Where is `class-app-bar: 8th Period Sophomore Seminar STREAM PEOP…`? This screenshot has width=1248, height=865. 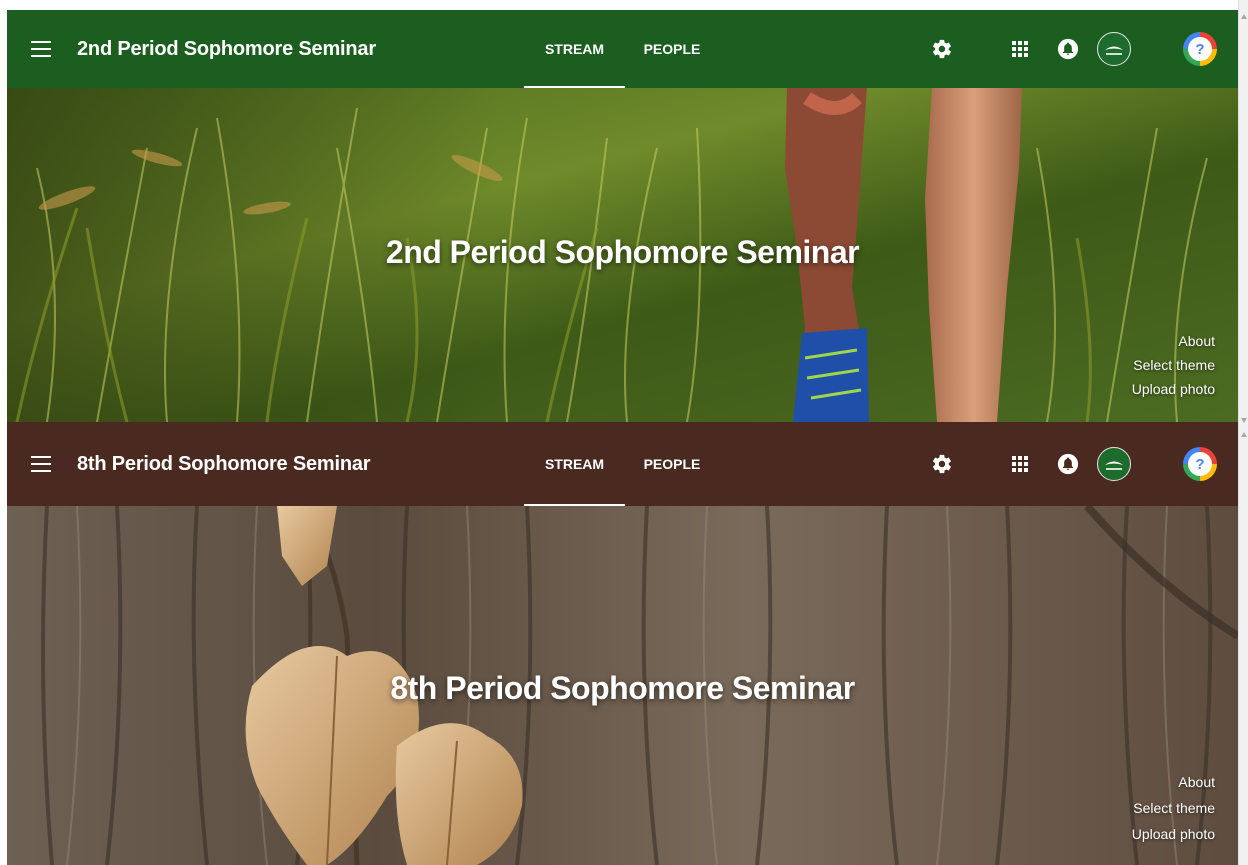 class-app-bar: 8th Period Sophomore Seminar STREAM PEOP… is located at coordinates (622, 464).